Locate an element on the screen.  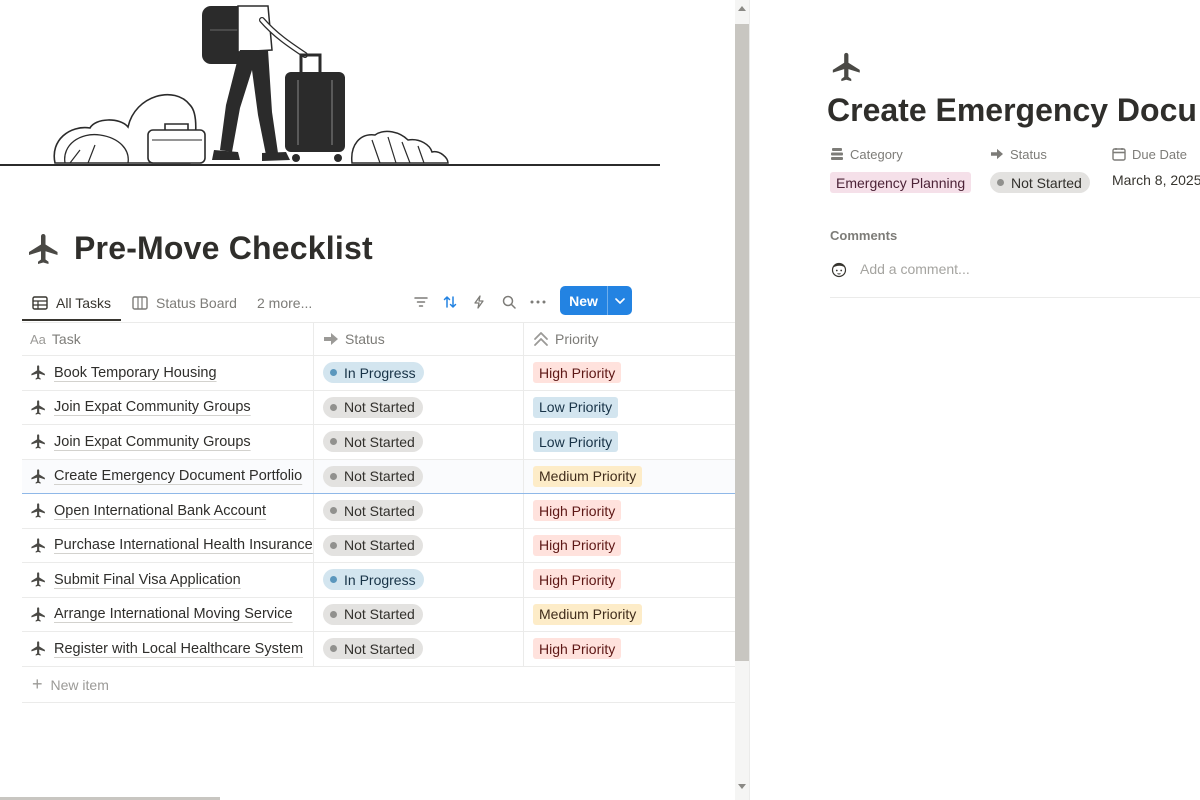
task-cell: Book Temporary Housing is located at coordinates (168, 373).